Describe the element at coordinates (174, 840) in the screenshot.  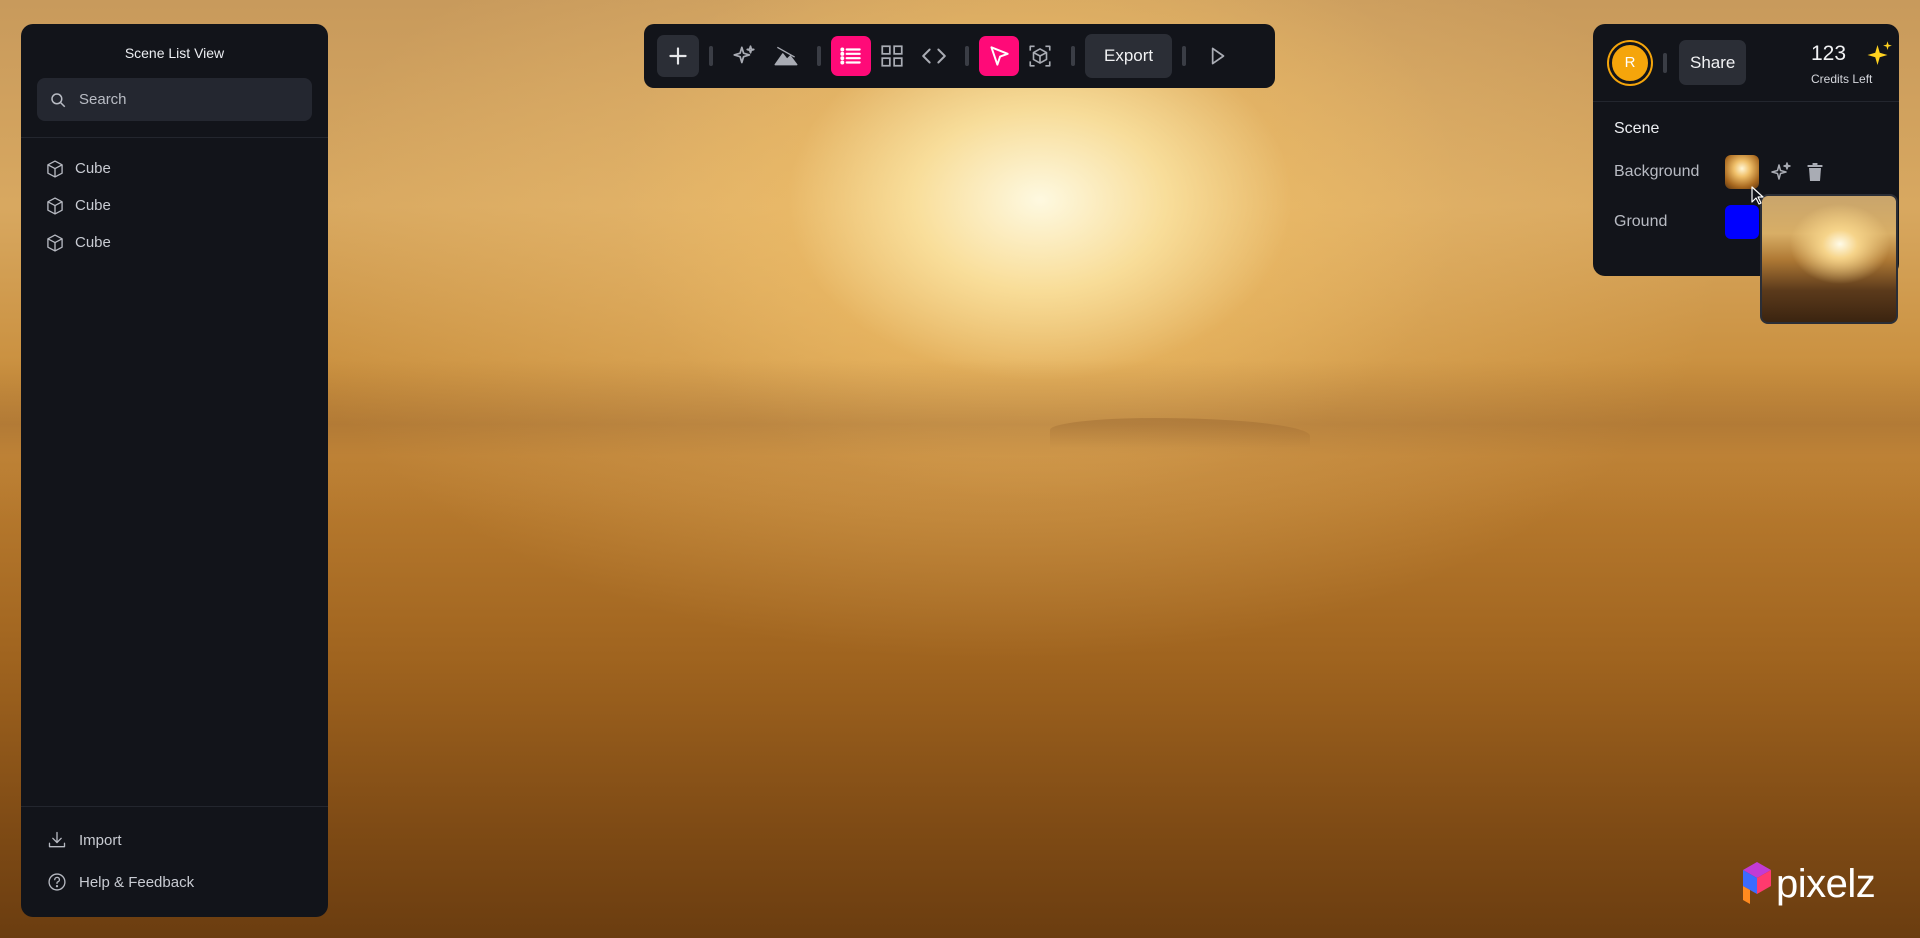
I see `import-button: Import` at that location.